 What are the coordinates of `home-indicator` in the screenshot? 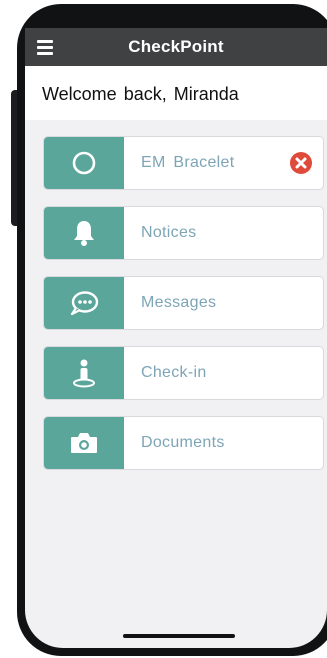 It's located at (179, 636).